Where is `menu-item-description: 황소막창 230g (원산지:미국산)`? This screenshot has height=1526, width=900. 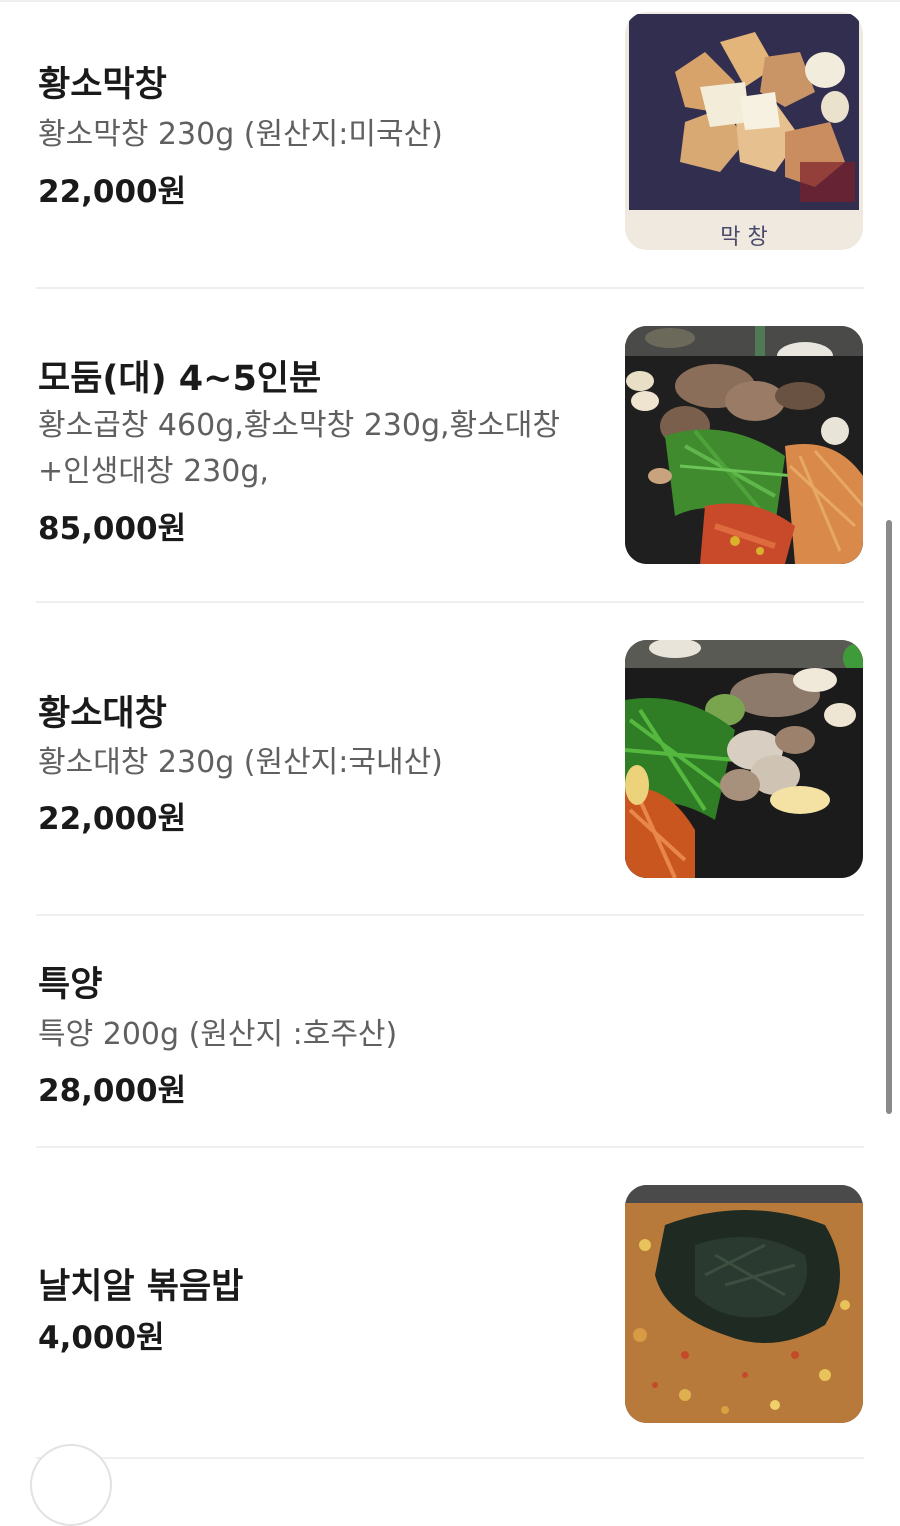
menu-item-description: 황소막창 230g (원산지:미국산) is located at coordinates (240, 134).